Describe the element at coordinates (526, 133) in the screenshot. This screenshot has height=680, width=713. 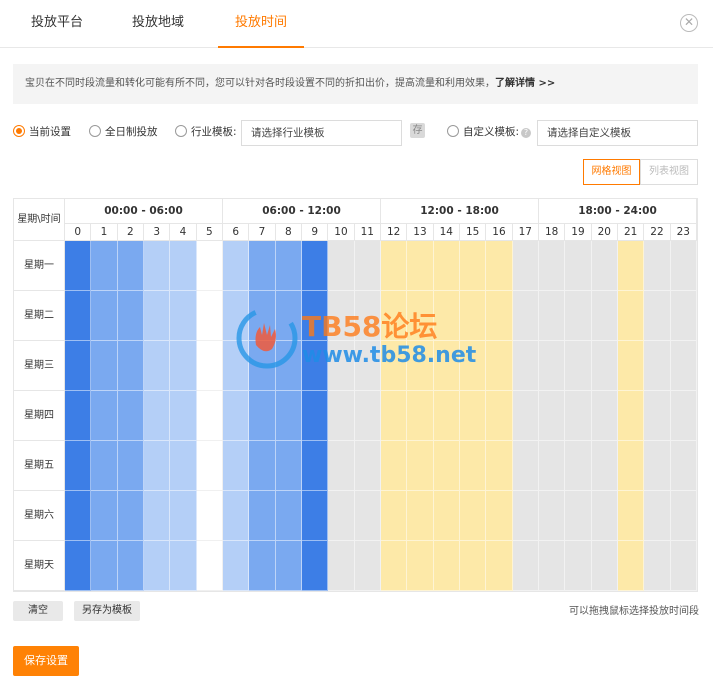
I see `help-icon: ?` at that location.